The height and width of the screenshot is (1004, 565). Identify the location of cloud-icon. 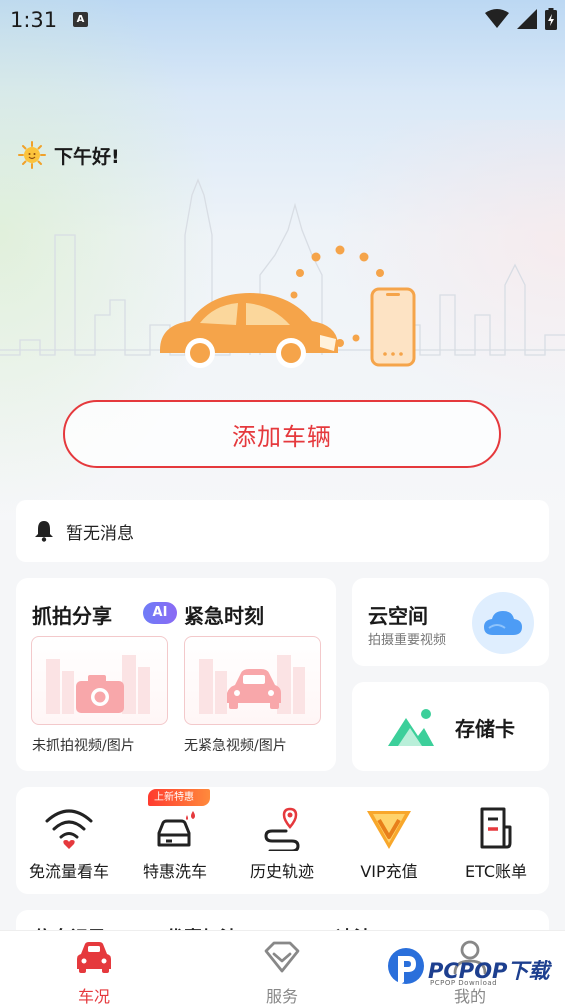
(503, 623).